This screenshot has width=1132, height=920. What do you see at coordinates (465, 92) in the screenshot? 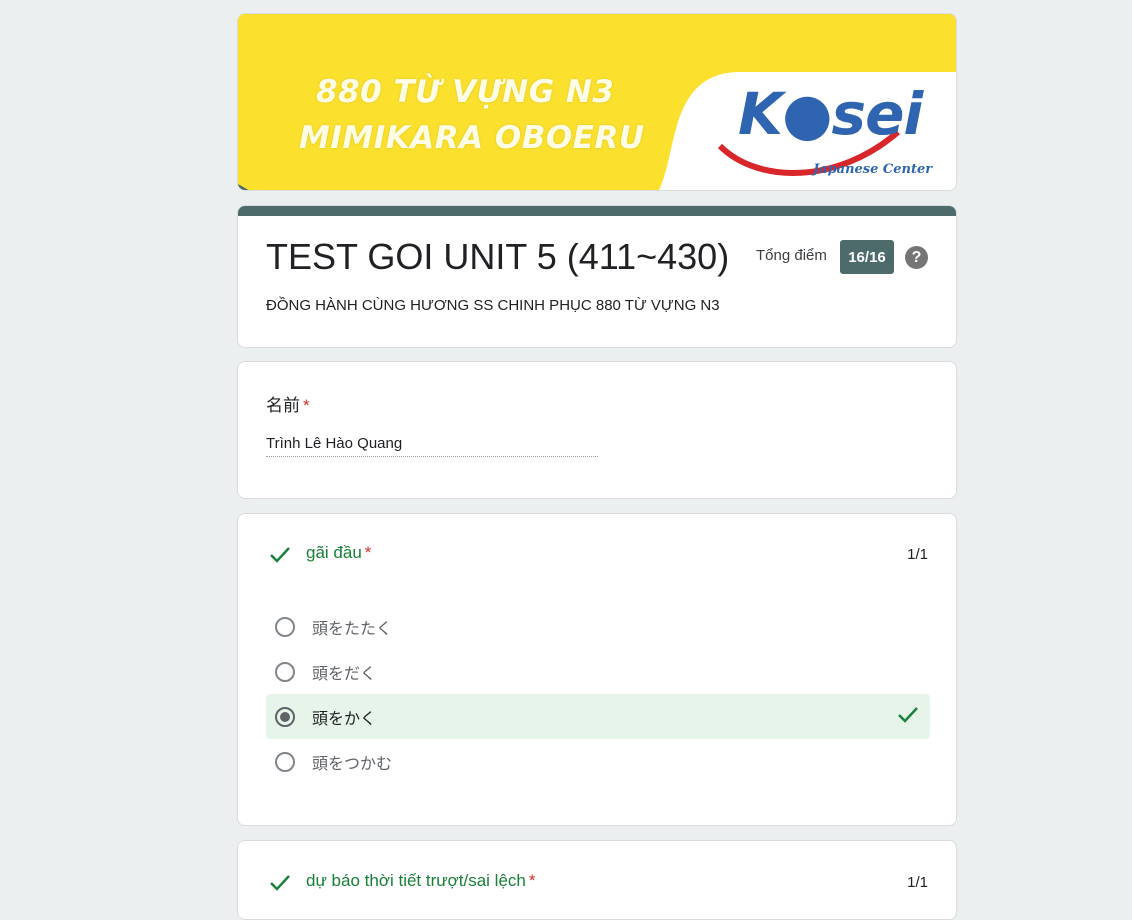
I see `banner-text-line1: 880 TỪ VỰNG N3` at bounding box center [465, 92].